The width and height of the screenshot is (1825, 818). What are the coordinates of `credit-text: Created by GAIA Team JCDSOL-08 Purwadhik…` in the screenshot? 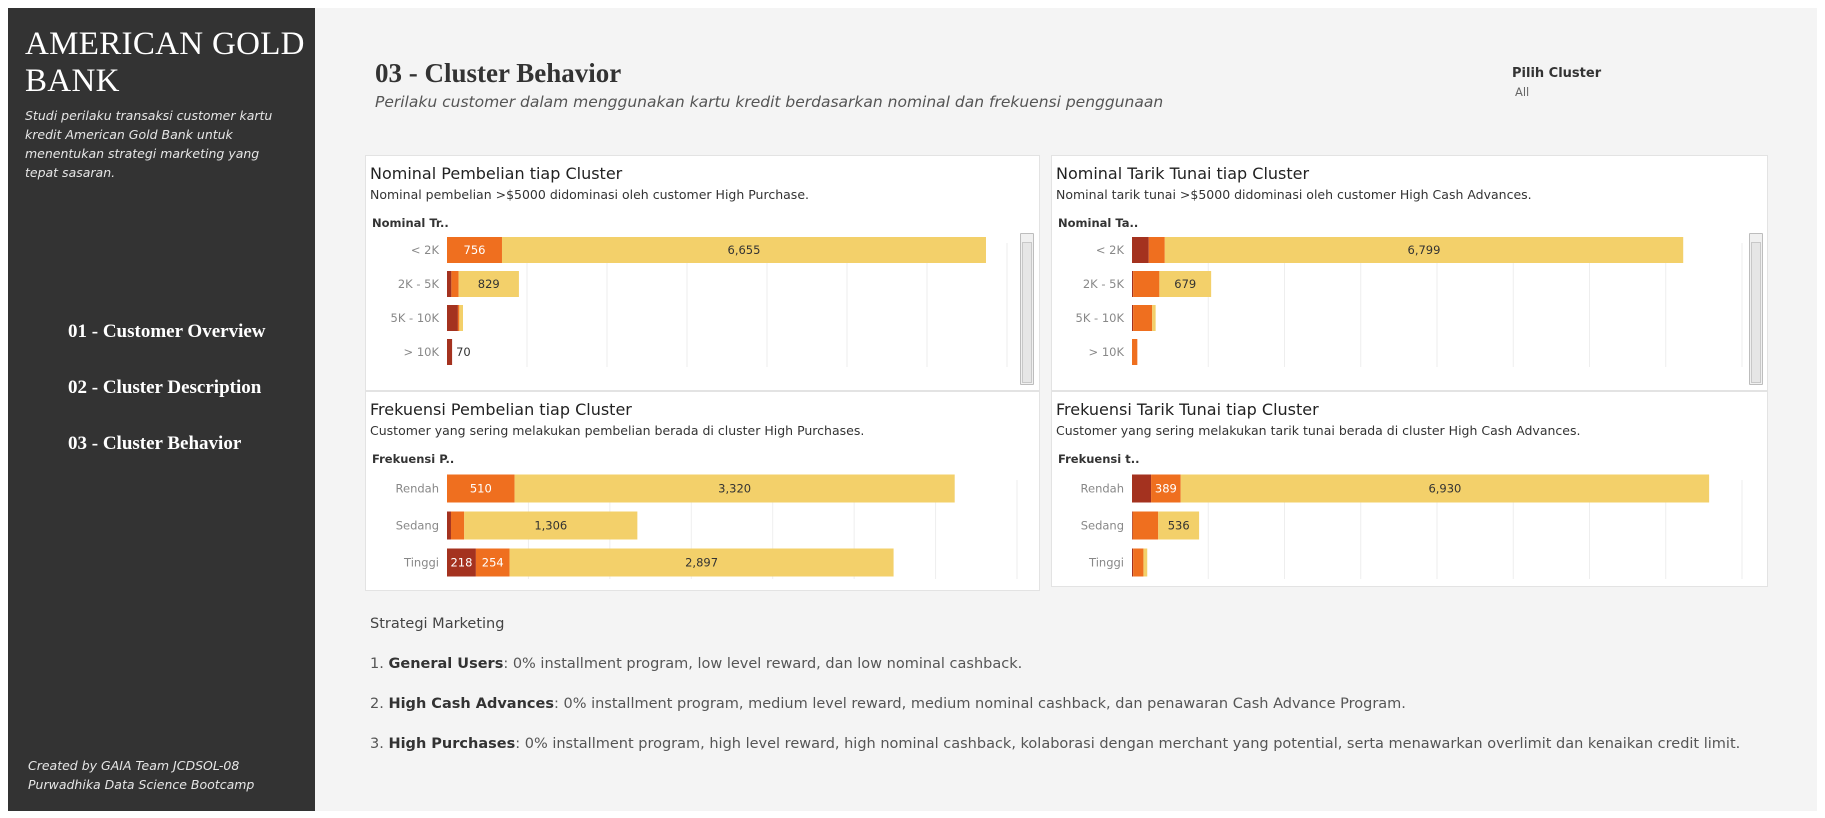 It's located at (168, 775).